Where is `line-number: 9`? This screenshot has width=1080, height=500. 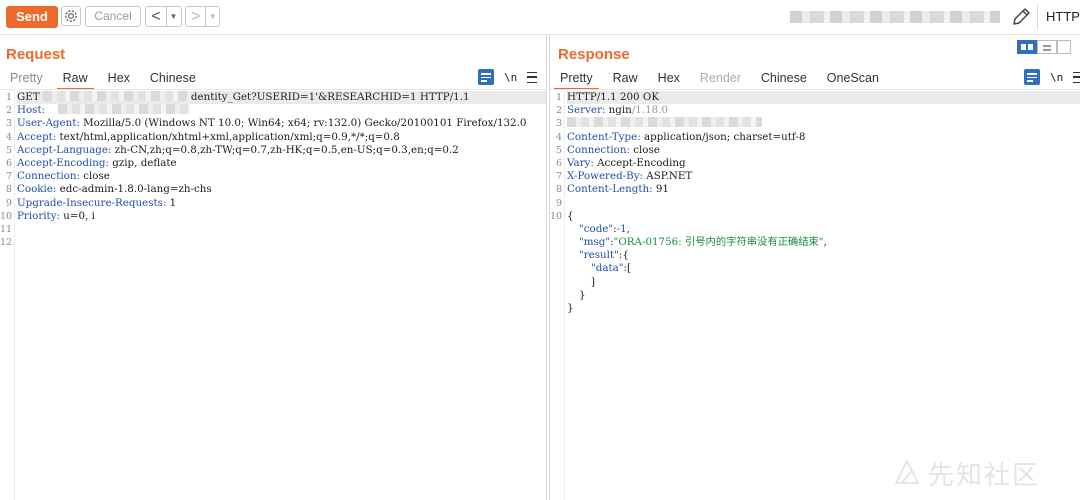
line-number: 9 is located at coordinates (558, 203).